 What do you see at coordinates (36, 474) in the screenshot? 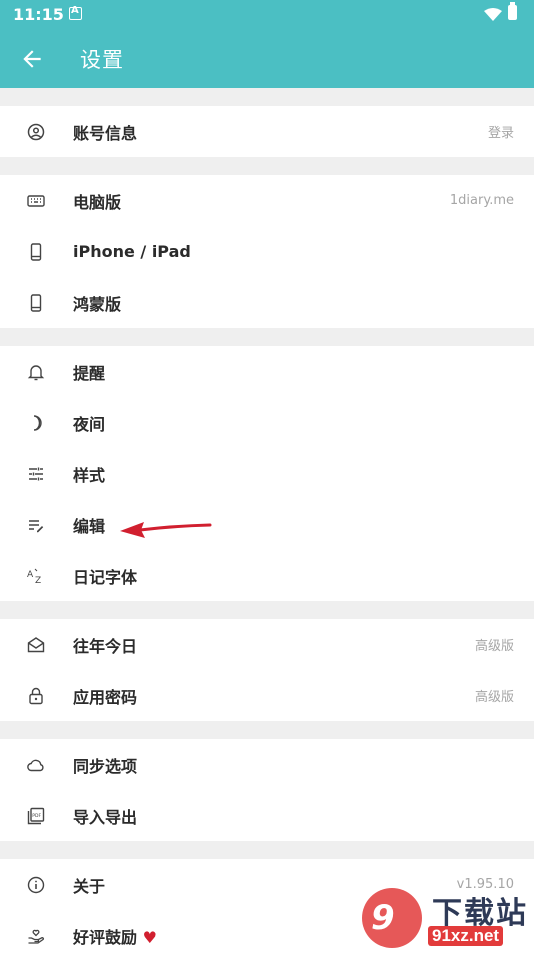
I see `tune-sliders-icon` at bounding box center [36, 474].